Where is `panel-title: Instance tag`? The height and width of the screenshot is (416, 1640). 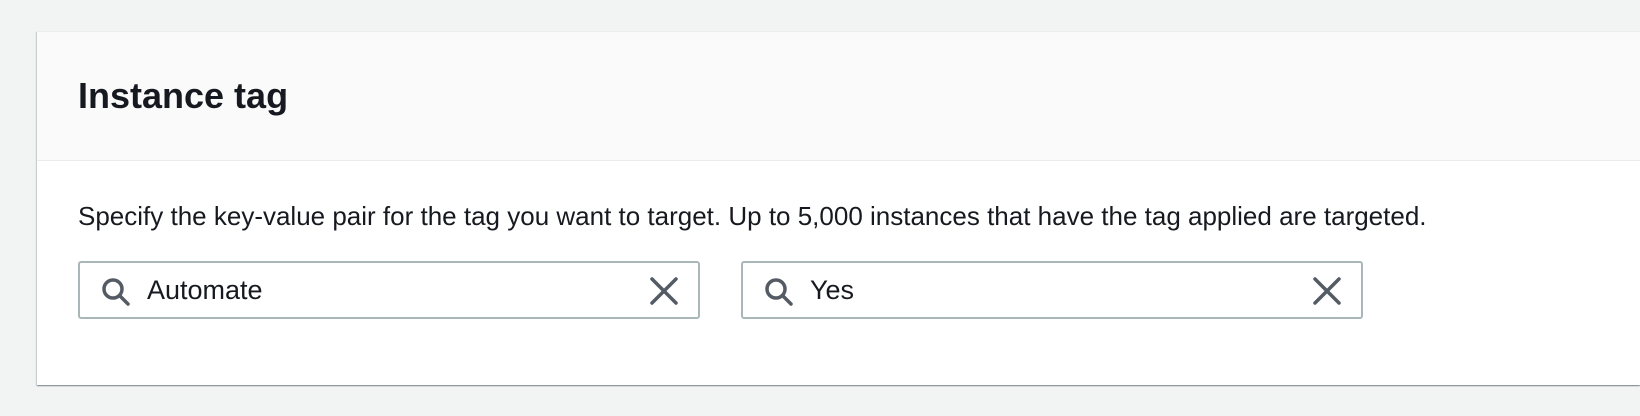
panel-title: Instance tag is located at coordinates (183, 95).